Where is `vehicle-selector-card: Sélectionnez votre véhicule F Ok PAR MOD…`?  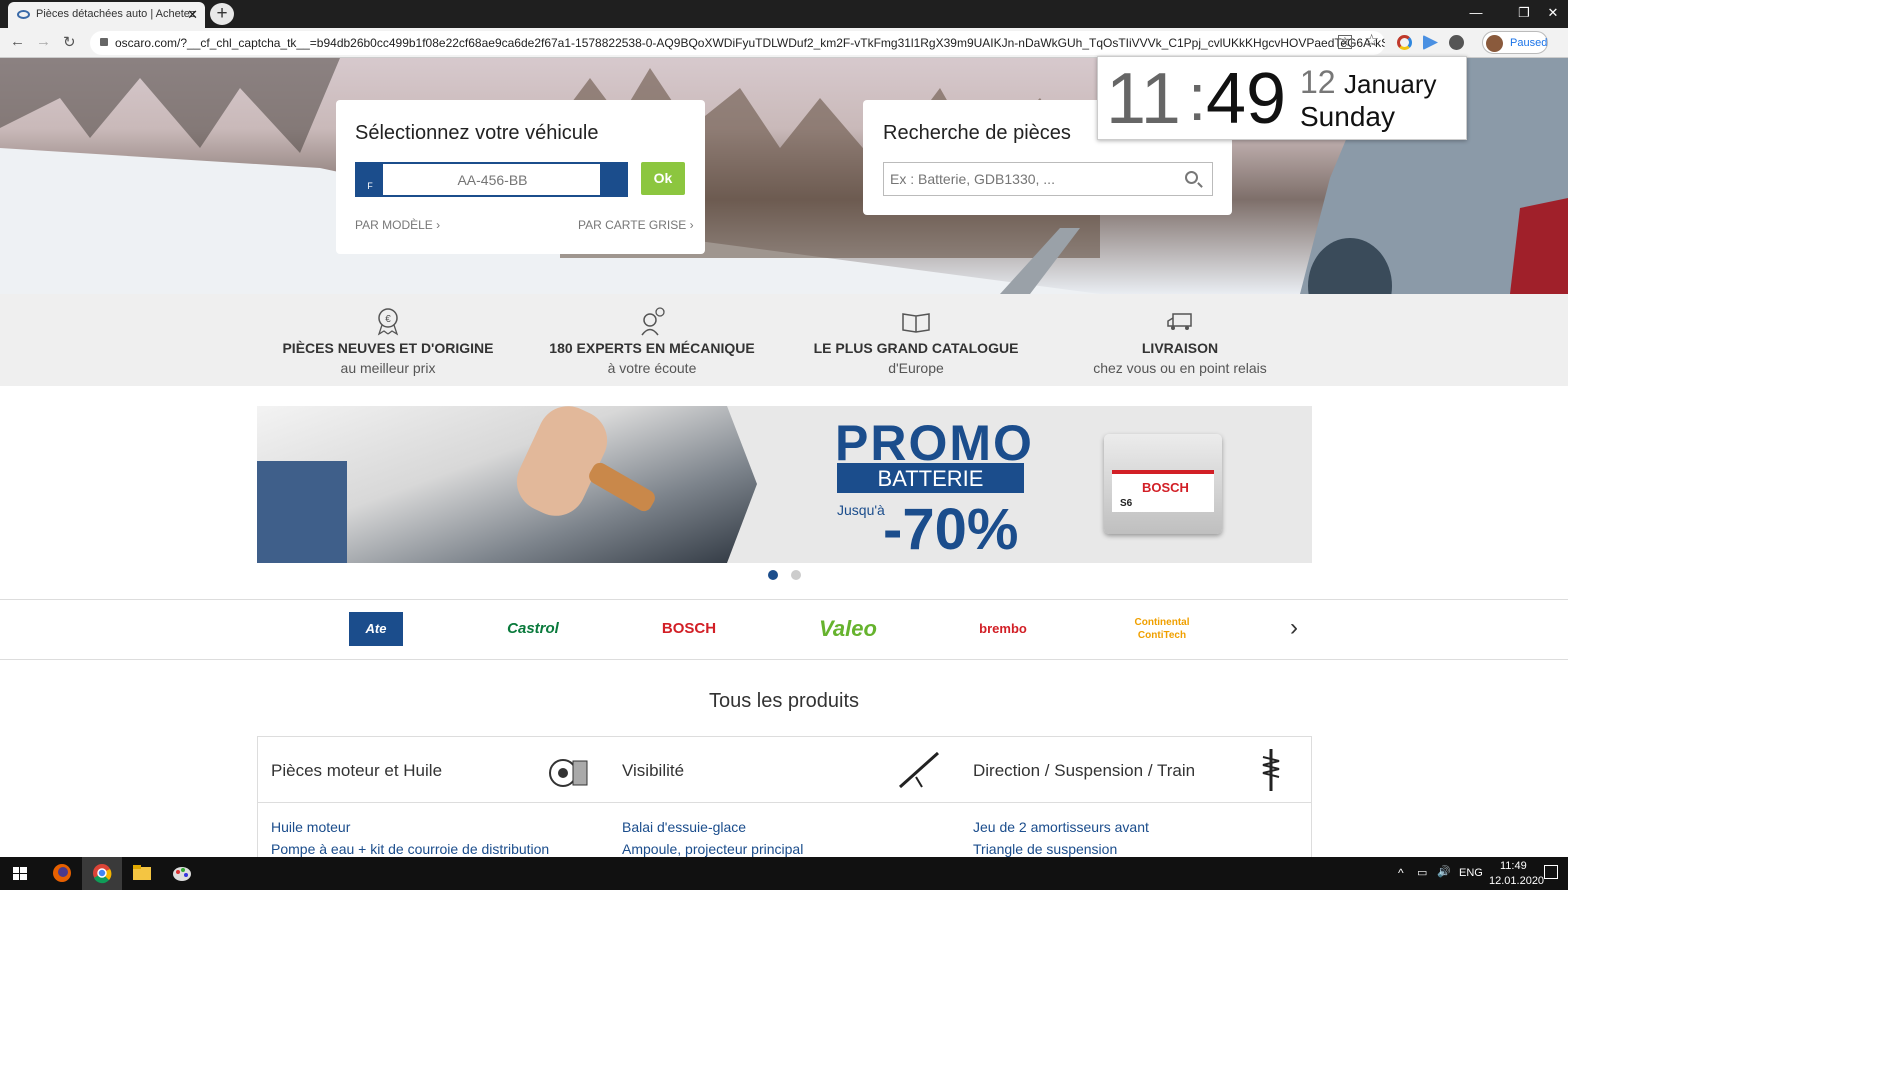
vehicle-selector-card: Sélectionnez votre véhicule F Ok PAR MOD… is located at coordinates (520, 177).